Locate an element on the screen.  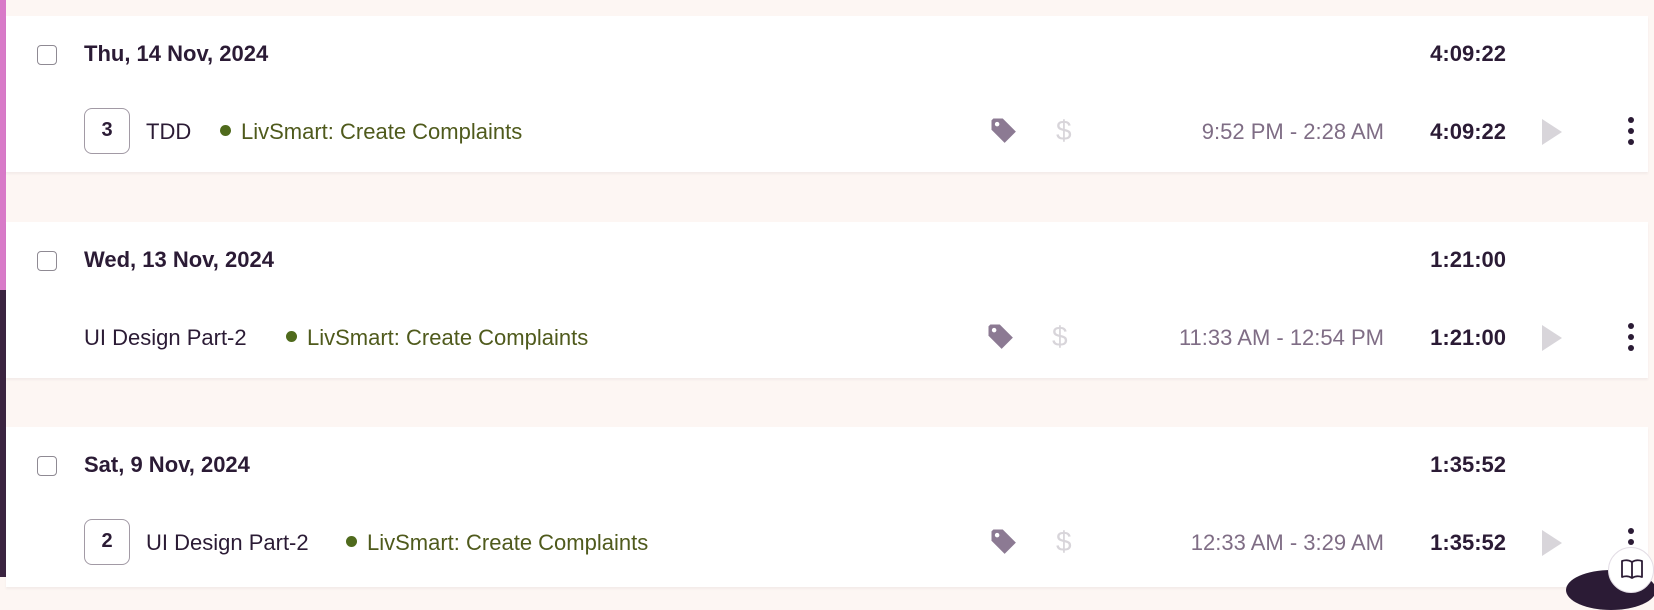
day-date: Wed, 13 Nov, 2024 is located at coordinates (179, 259).